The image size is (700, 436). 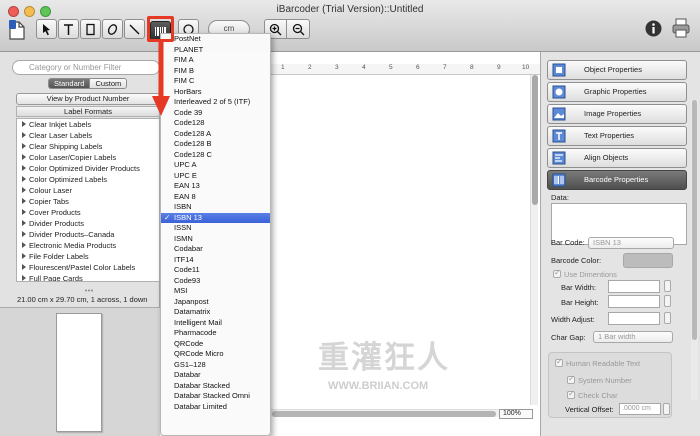 What do you see at coordinates (88, 277) in the screenshot?
I see `list-item: Full Page Cards` at bounding box center [88, 277].